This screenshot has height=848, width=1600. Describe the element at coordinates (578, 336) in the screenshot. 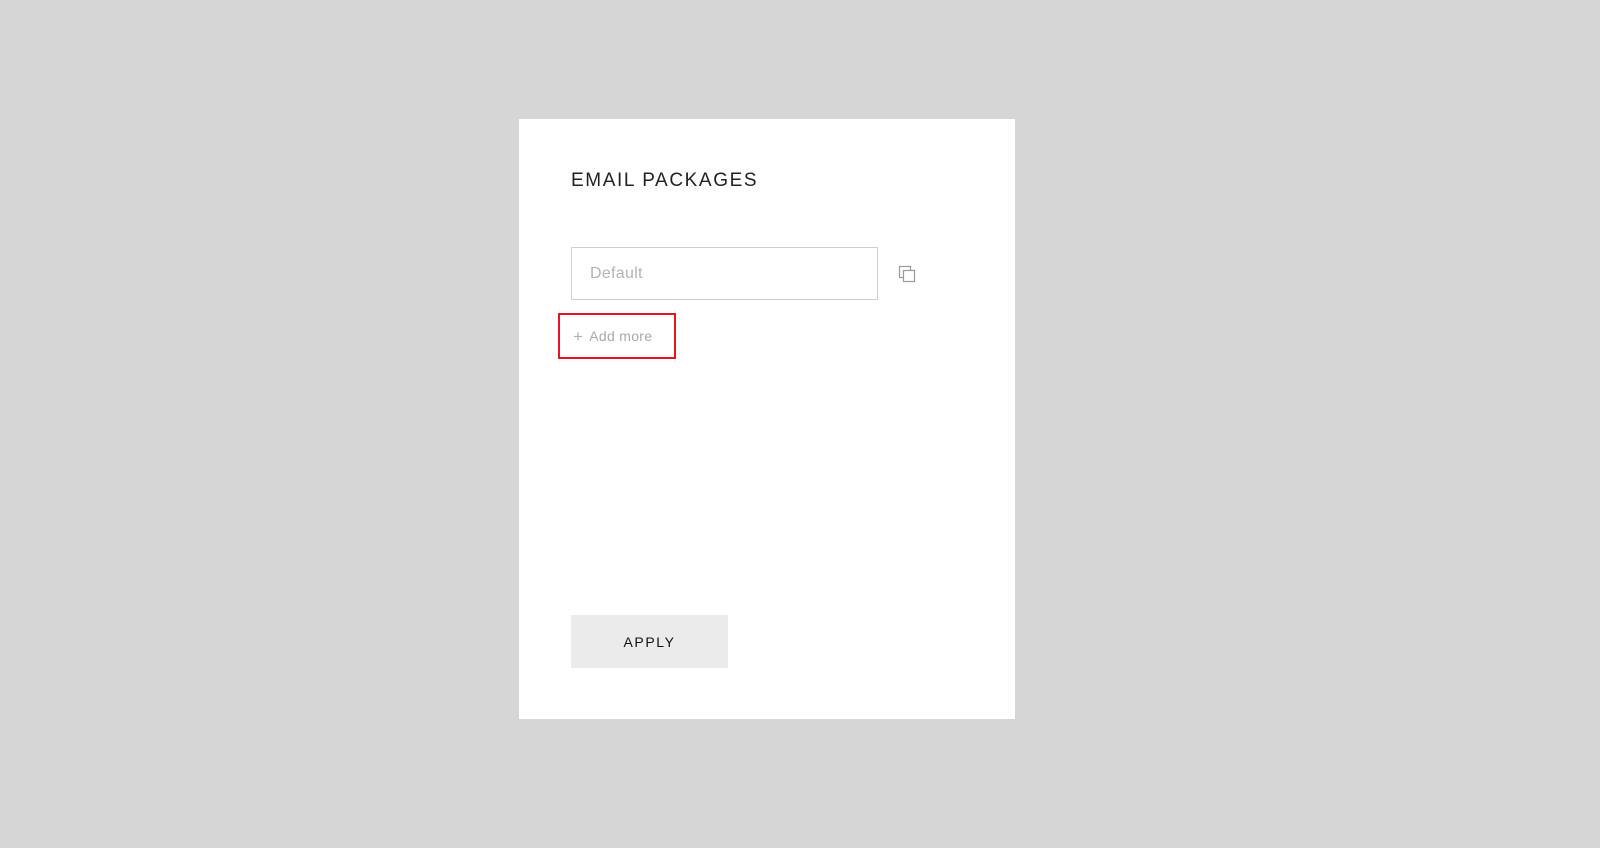

I see `plus-icon: +` at that location.